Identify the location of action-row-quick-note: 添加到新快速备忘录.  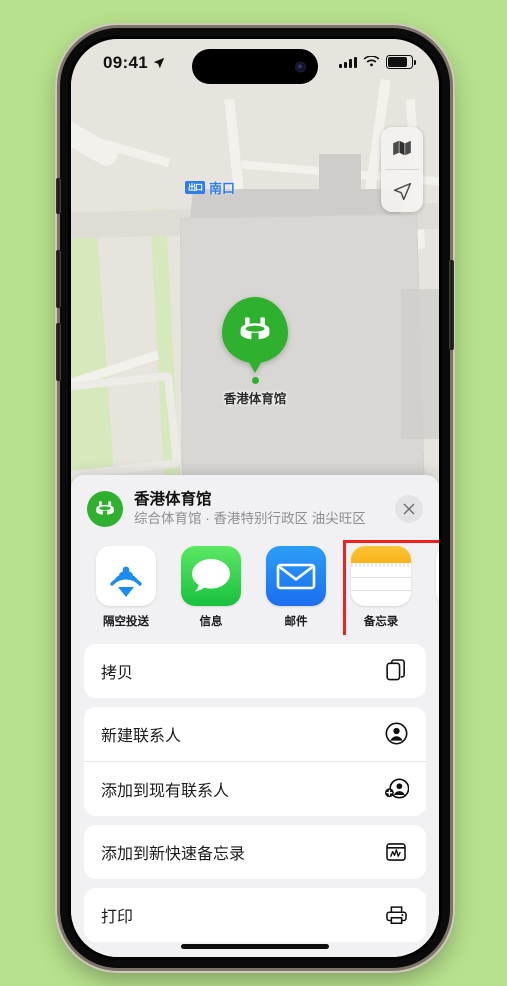
(255, 852).